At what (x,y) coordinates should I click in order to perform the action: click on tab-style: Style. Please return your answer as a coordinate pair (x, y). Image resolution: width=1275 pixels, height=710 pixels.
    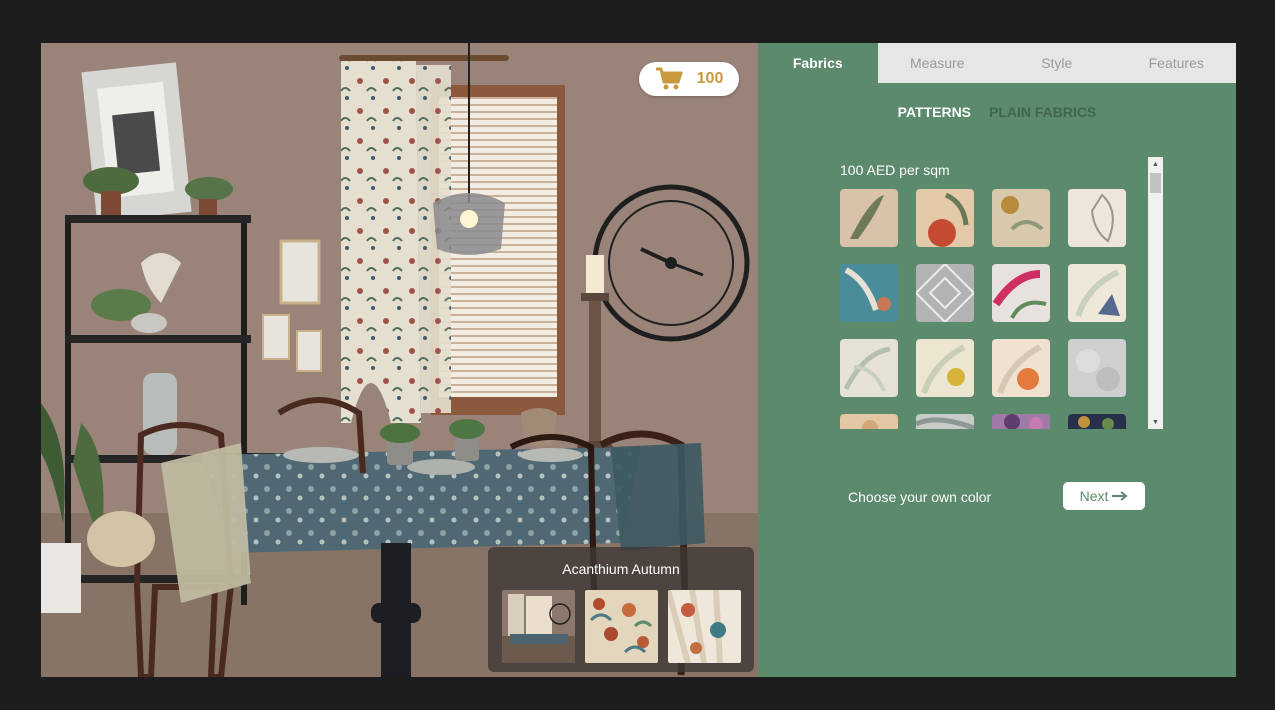
    Looking at the image, I should click on (1057, 63).